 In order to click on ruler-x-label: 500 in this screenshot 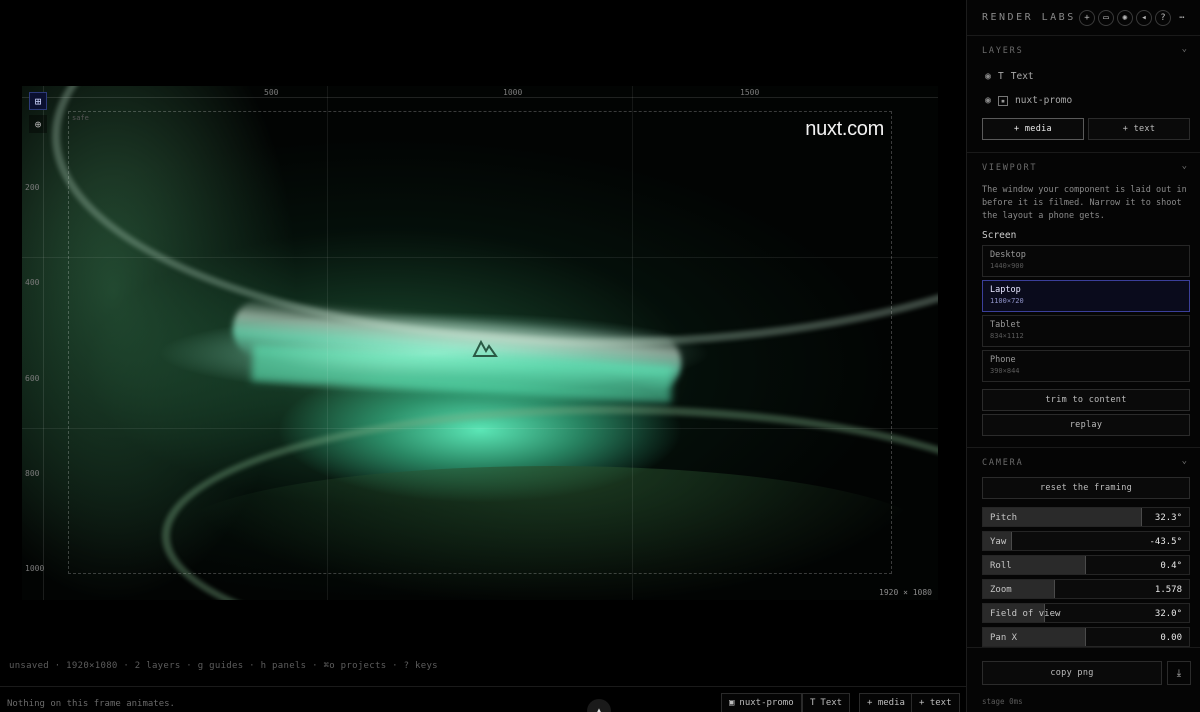, I will do `click(271, 92)`.